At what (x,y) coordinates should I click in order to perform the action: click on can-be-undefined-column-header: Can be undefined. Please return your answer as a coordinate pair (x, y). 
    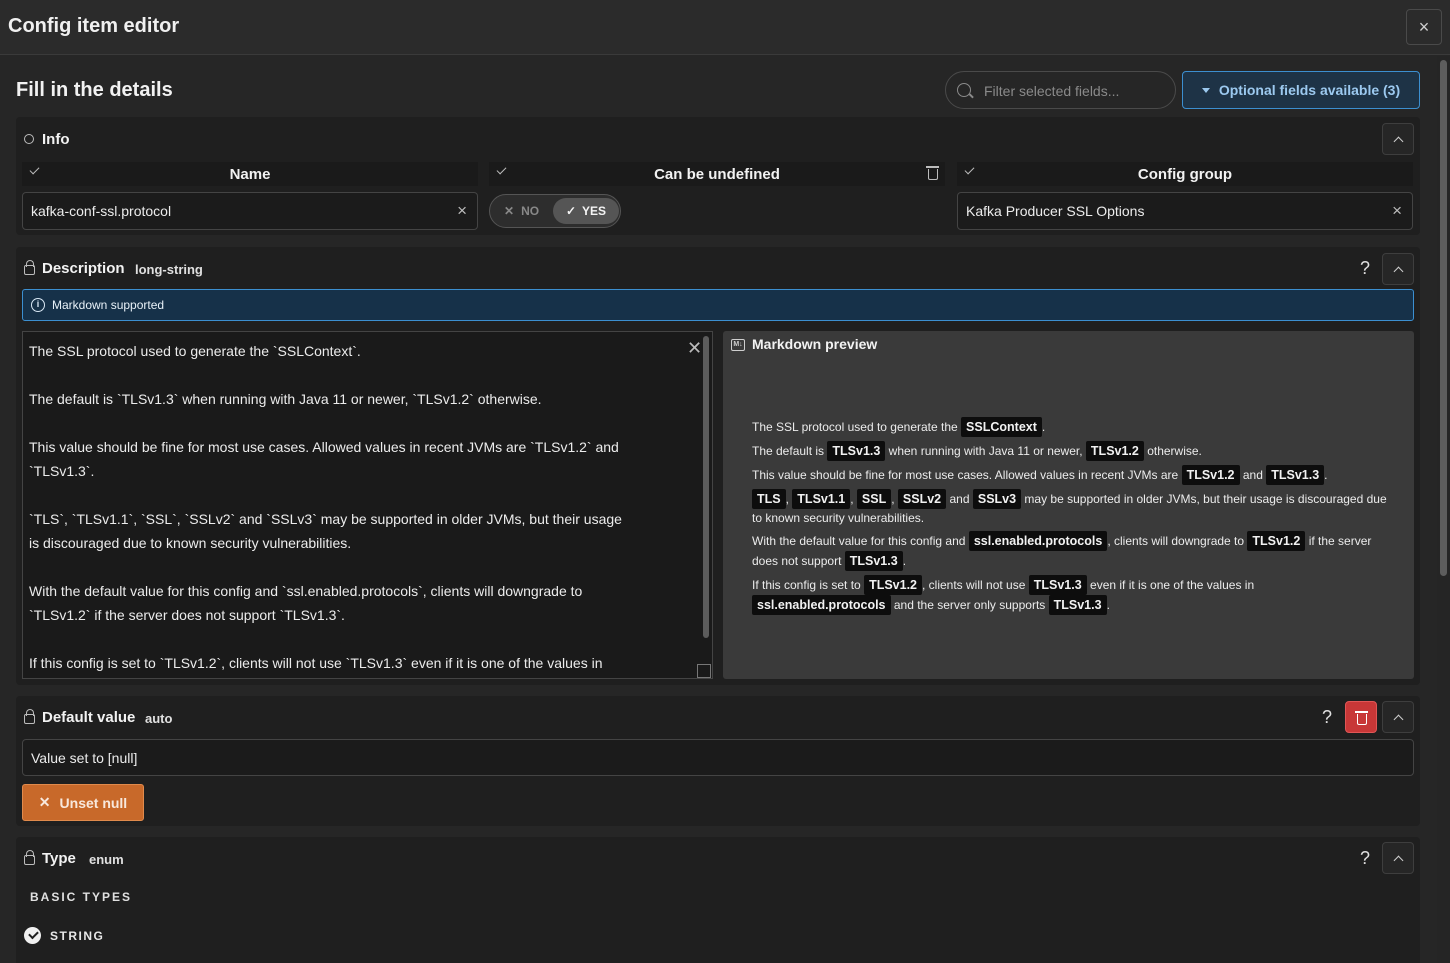
    Looking at the image, I should click on (717, 174).